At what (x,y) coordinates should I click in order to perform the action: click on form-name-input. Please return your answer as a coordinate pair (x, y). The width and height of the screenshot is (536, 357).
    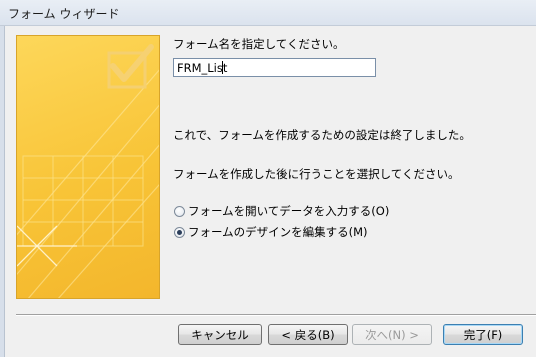
    Looking at the image, I should click on (274, 67).